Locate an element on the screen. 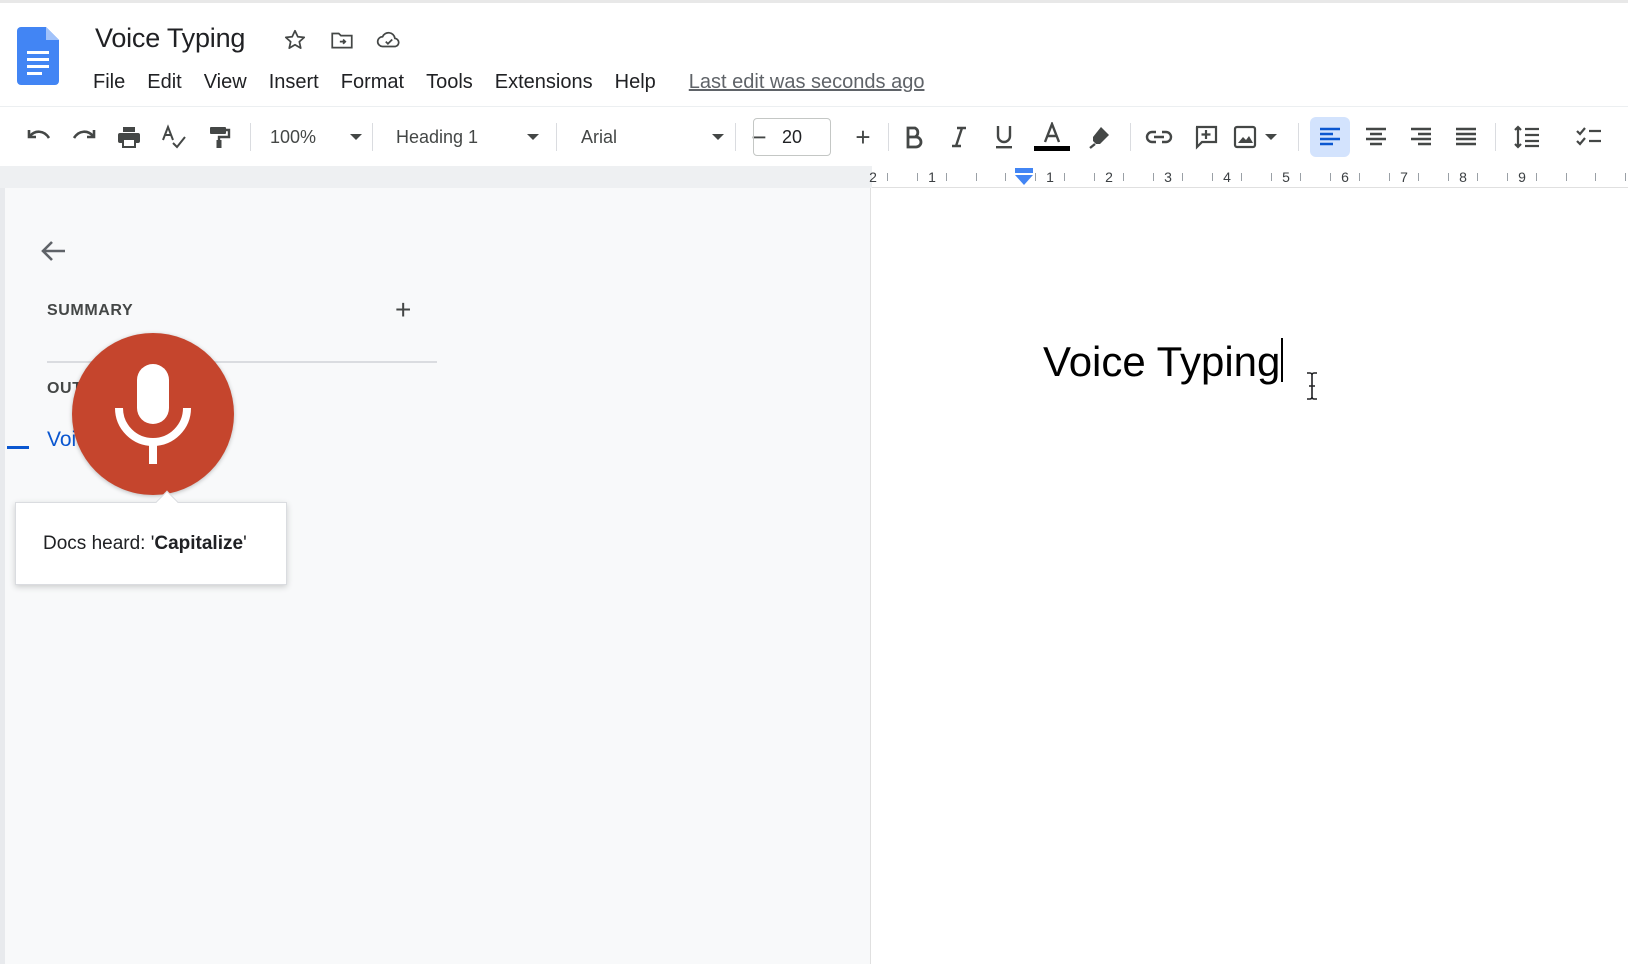  insert-link-icon is located at coordinates (1159, 137).